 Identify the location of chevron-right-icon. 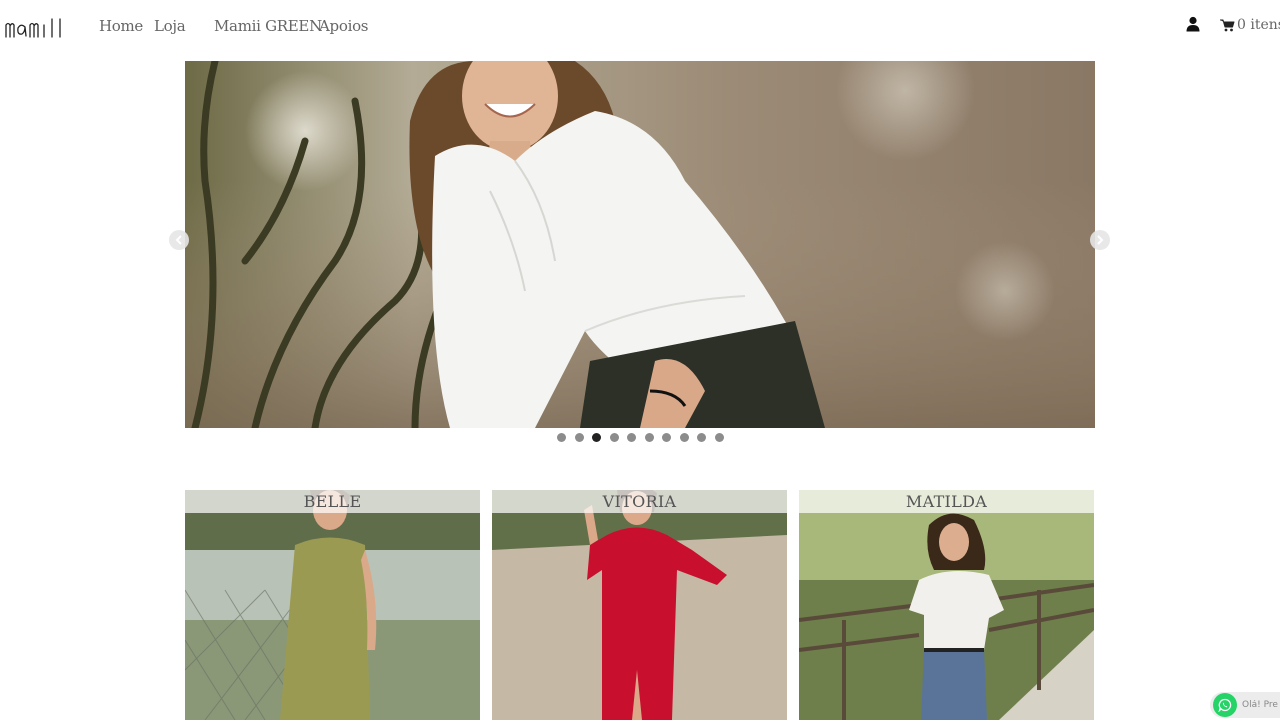
(1100, 240).